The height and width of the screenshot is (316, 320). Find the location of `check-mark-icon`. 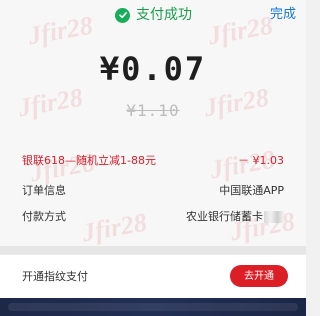

check-mark-icon is located at coordinates (122, 15).